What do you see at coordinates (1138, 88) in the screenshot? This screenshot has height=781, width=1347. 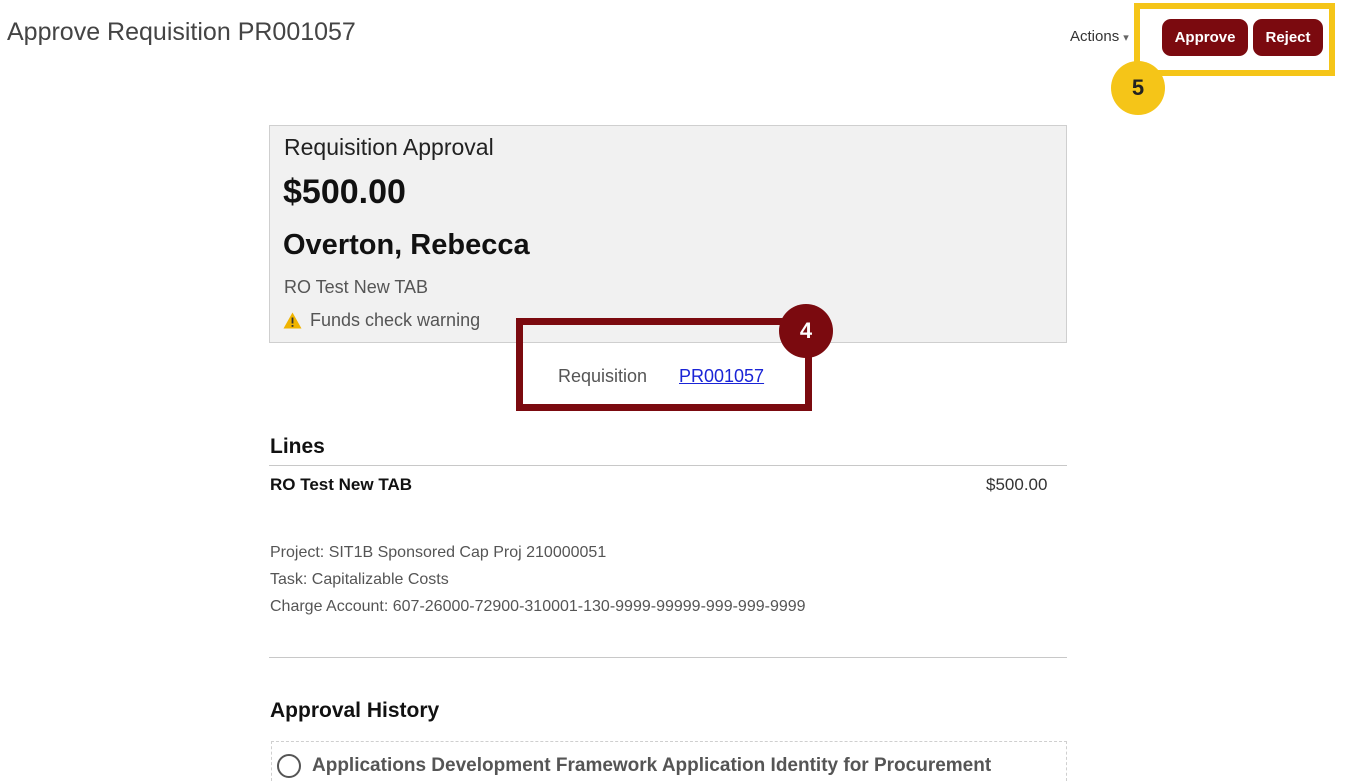 I see `step-5-badge: 5` at bounding box center [1138, 88].